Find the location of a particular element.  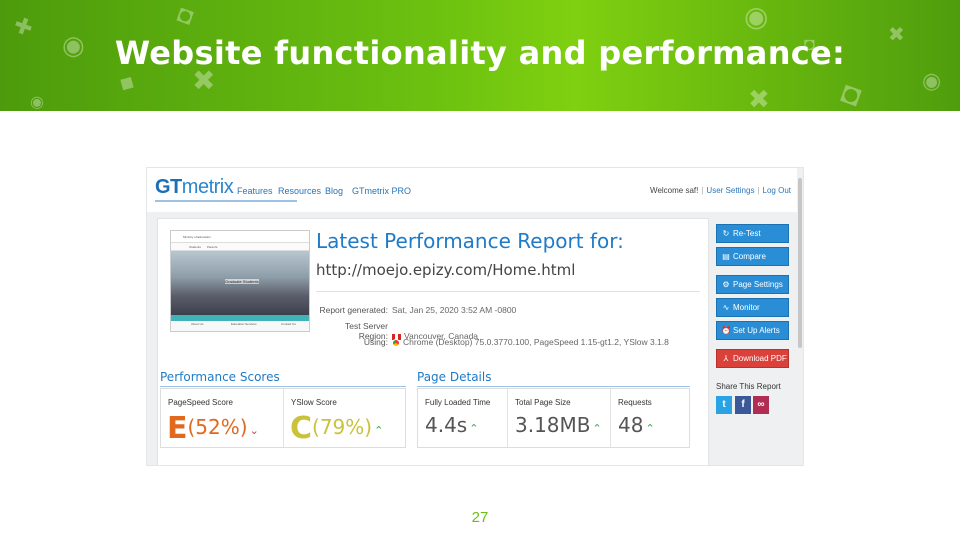

chevron-down-icon: ⌄ is located at coordinates (254, 430).